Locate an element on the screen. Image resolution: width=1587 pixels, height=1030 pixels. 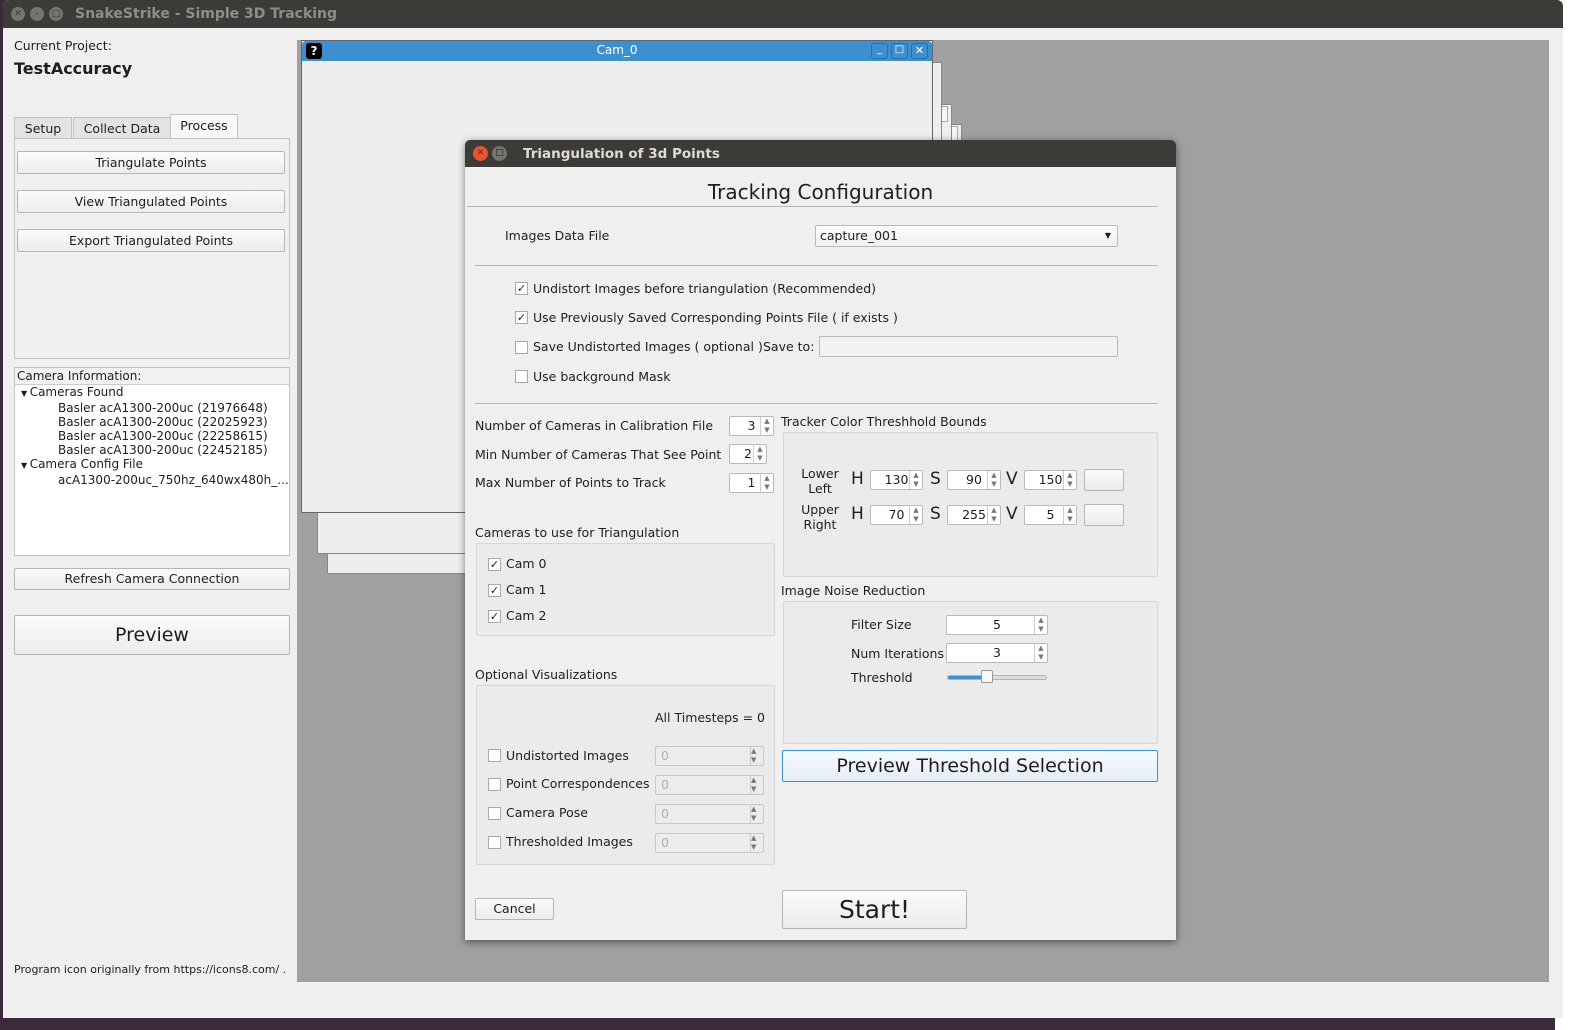
filter-size-spinbox: 5 ▲ ▼ is located at coordinates (997, 625).